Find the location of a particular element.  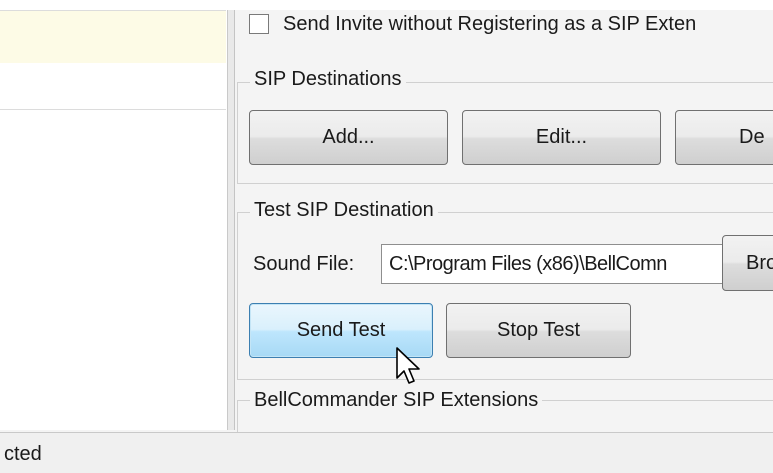

sip-destinations-title: SIP Destinations is located at coordinates (328, 79).